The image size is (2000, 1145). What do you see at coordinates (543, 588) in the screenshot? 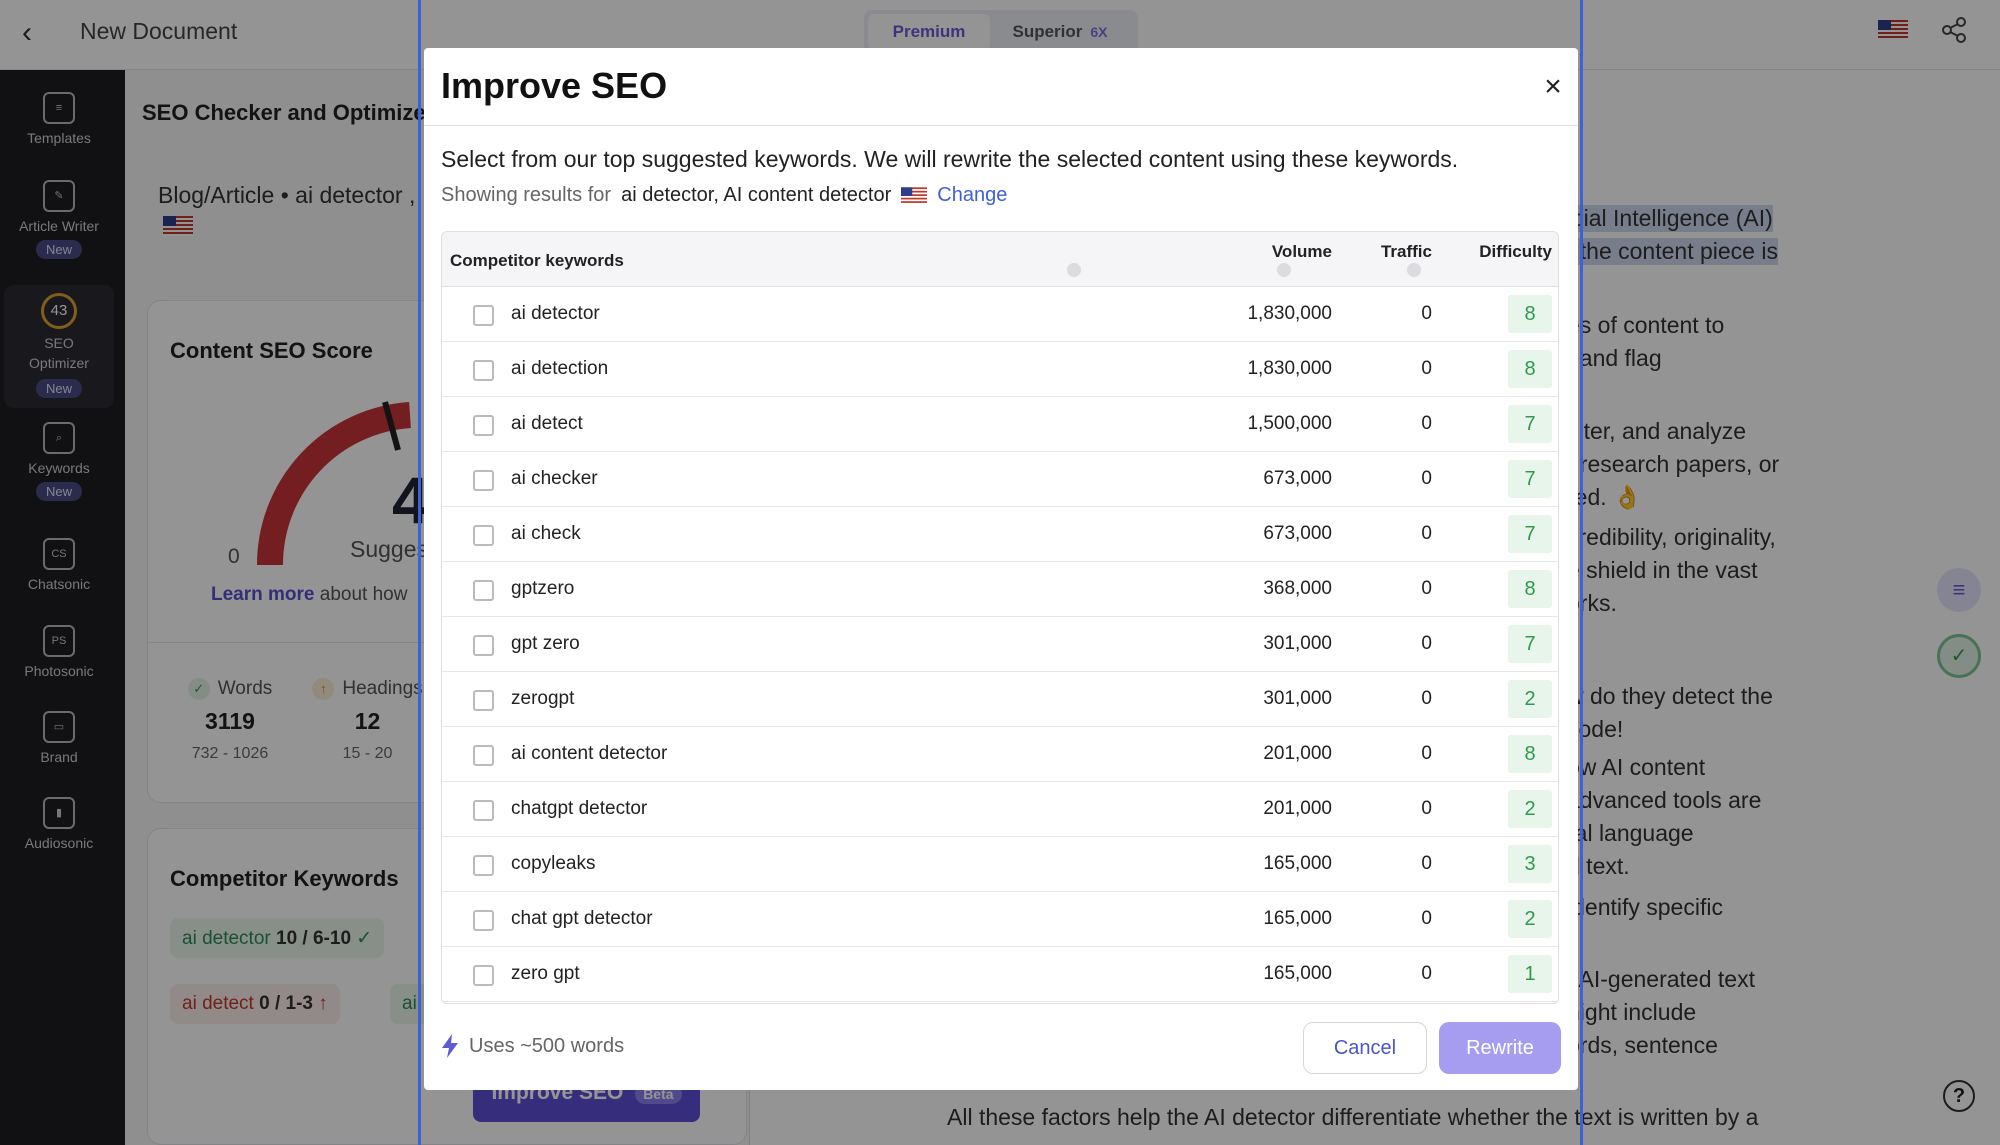
I see `keyword-cell: gptzero` at bounding box center [543, 588].